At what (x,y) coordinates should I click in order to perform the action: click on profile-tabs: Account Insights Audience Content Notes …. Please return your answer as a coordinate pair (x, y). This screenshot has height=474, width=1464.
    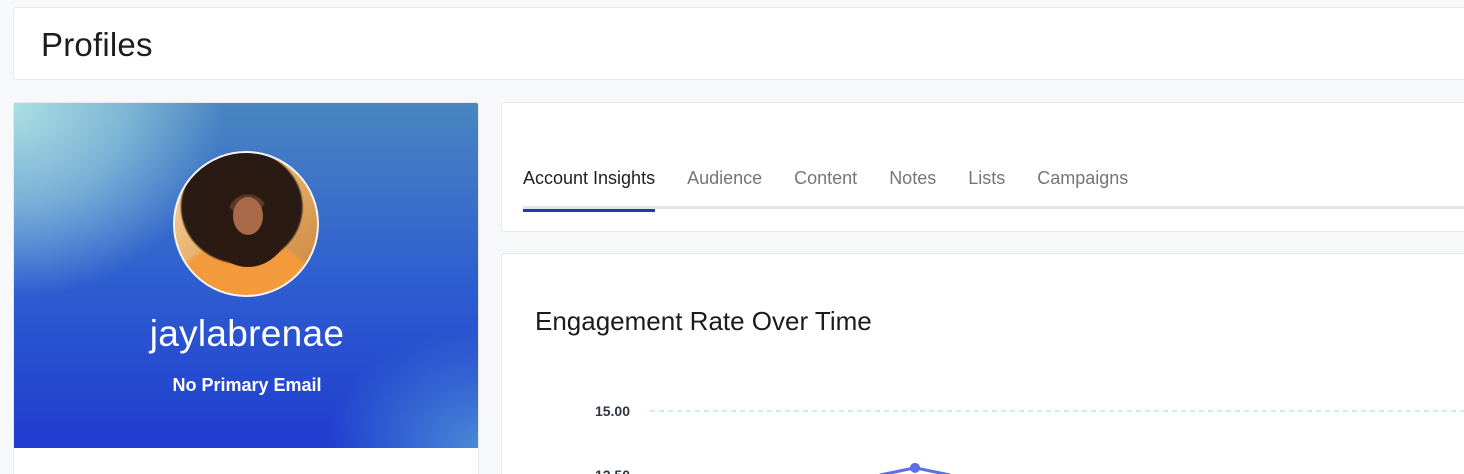
    Looking at the image, I should click on (993, 188).